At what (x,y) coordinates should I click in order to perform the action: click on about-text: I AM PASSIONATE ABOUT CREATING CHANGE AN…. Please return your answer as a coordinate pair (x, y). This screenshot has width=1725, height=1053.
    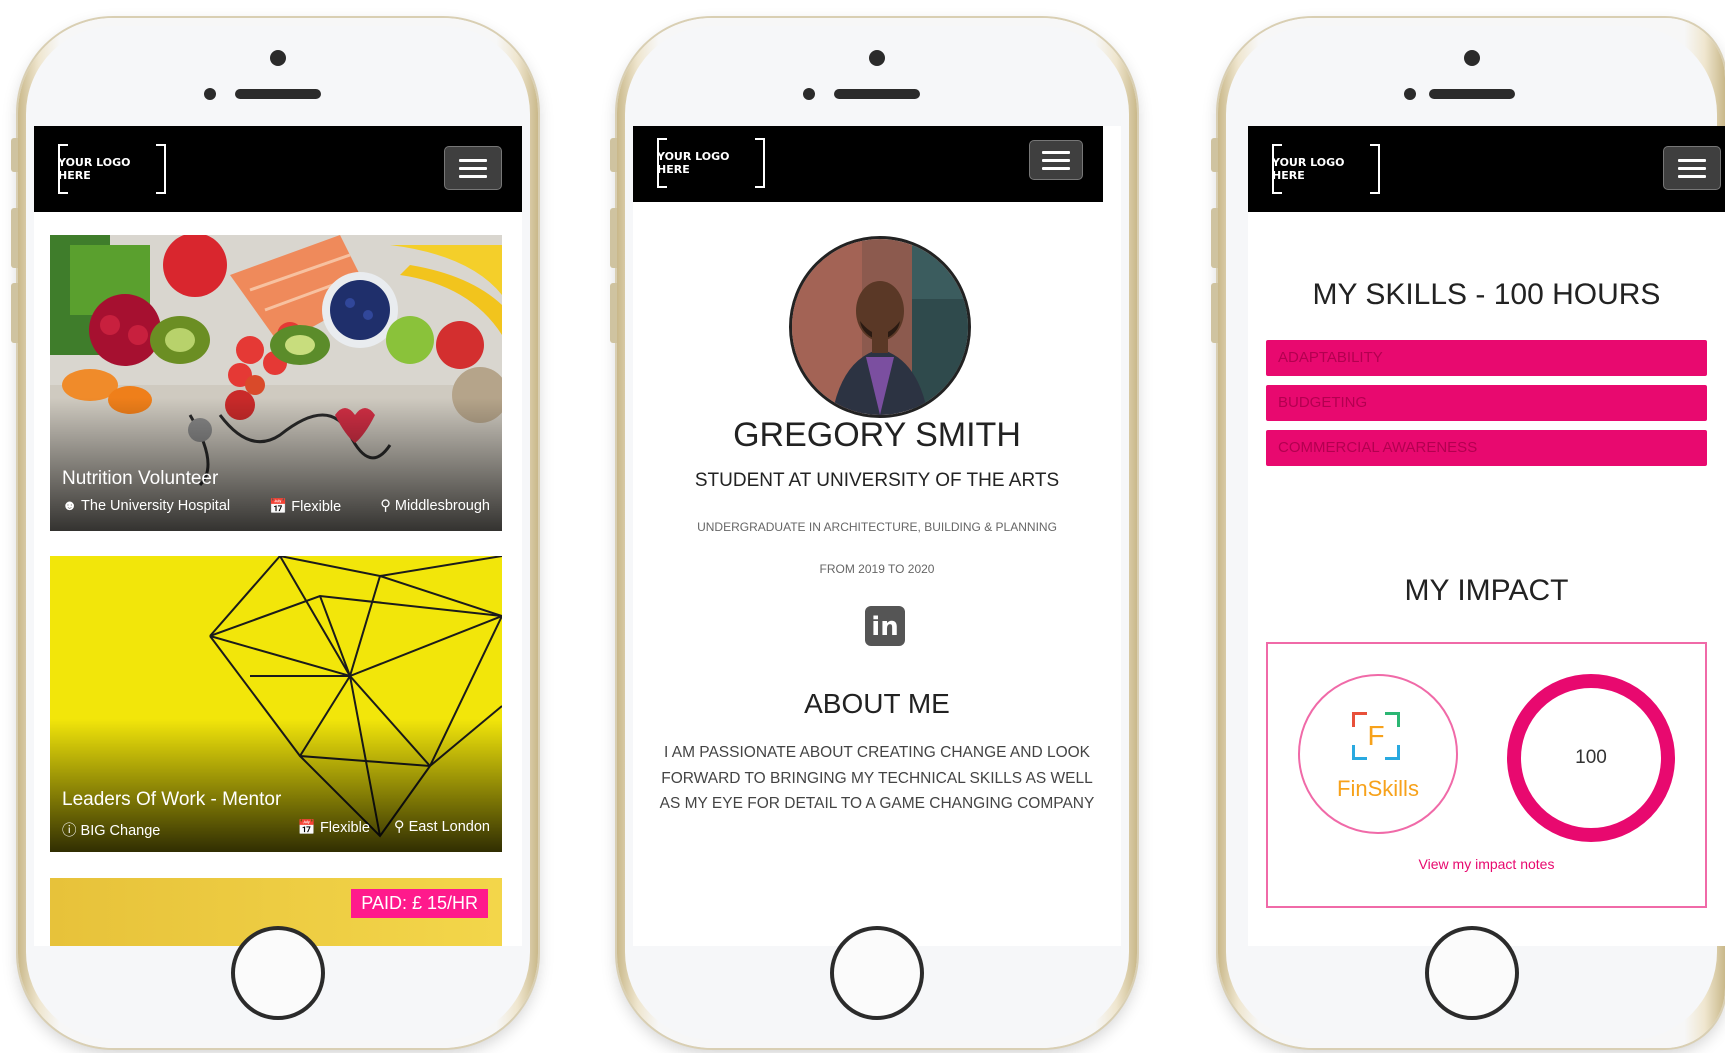
    Looking at the image, I should click on (877, 778).